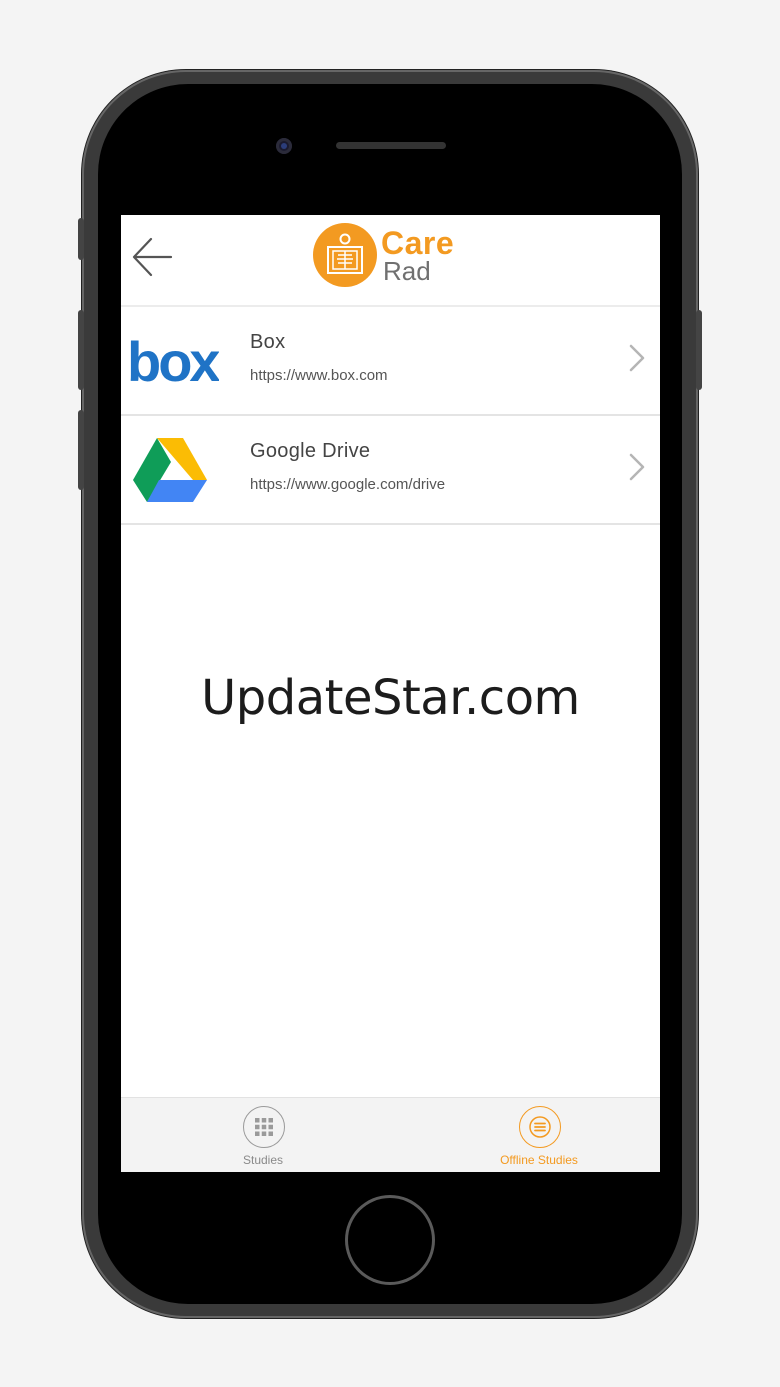  What do you see at coordinates (263, 1160) in the screenshot?
I see `tab-label-studies: Studies` at bounding box center [263, 1160].